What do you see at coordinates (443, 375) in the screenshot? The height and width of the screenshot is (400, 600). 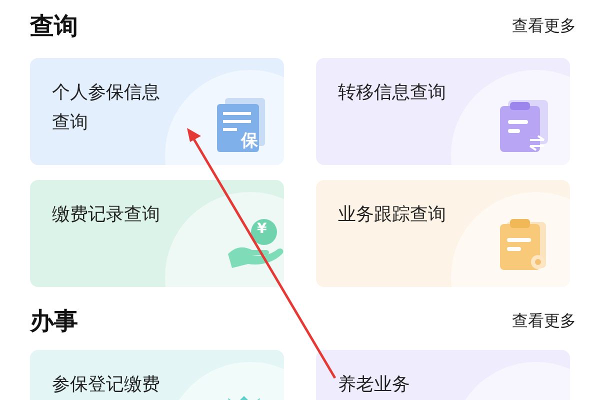 I see `service-card: 养老业务` at bounding box center [443, 375].